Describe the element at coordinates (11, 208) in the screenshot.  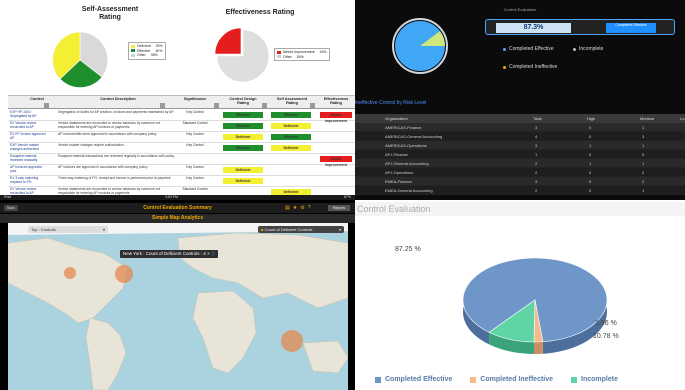
I see `back-button: Back` at that location.